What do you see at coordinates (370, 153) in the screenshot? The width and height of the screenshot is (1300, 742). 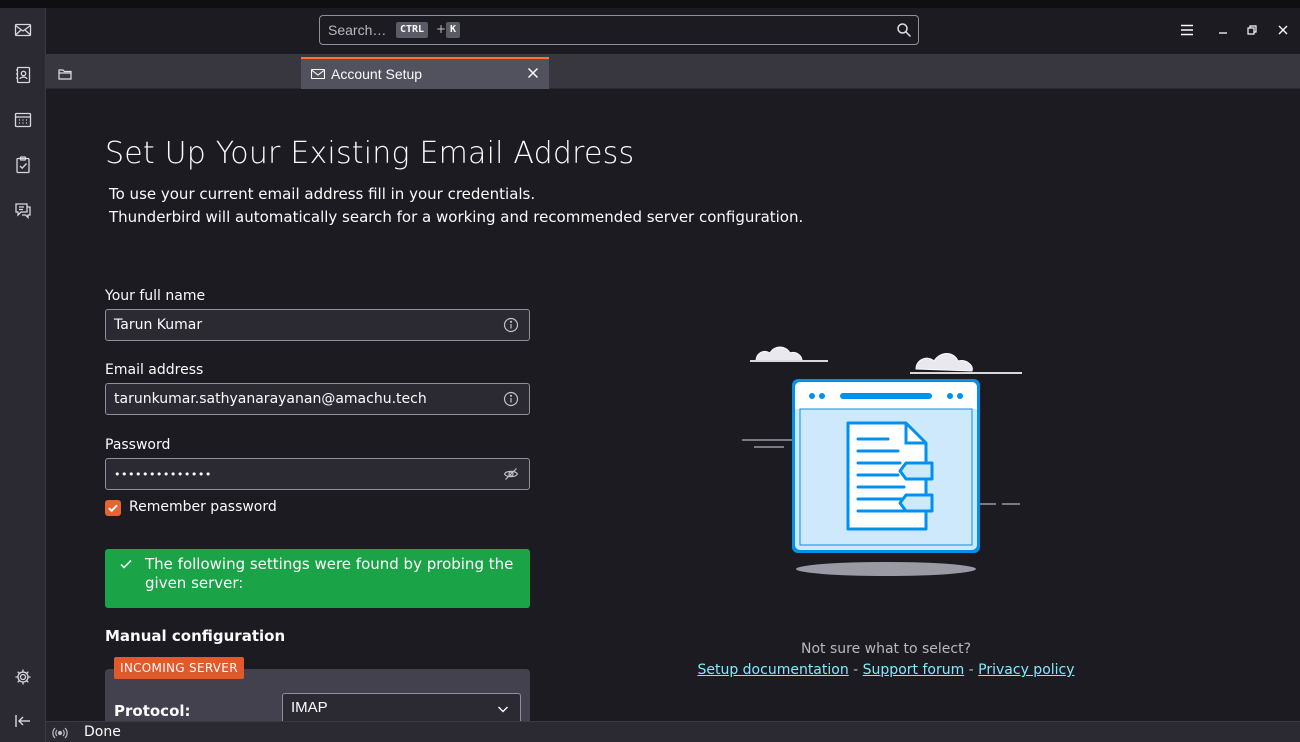 I see `page-title: Set Up Your Existing Email Address` at bounding box center [370, 153].